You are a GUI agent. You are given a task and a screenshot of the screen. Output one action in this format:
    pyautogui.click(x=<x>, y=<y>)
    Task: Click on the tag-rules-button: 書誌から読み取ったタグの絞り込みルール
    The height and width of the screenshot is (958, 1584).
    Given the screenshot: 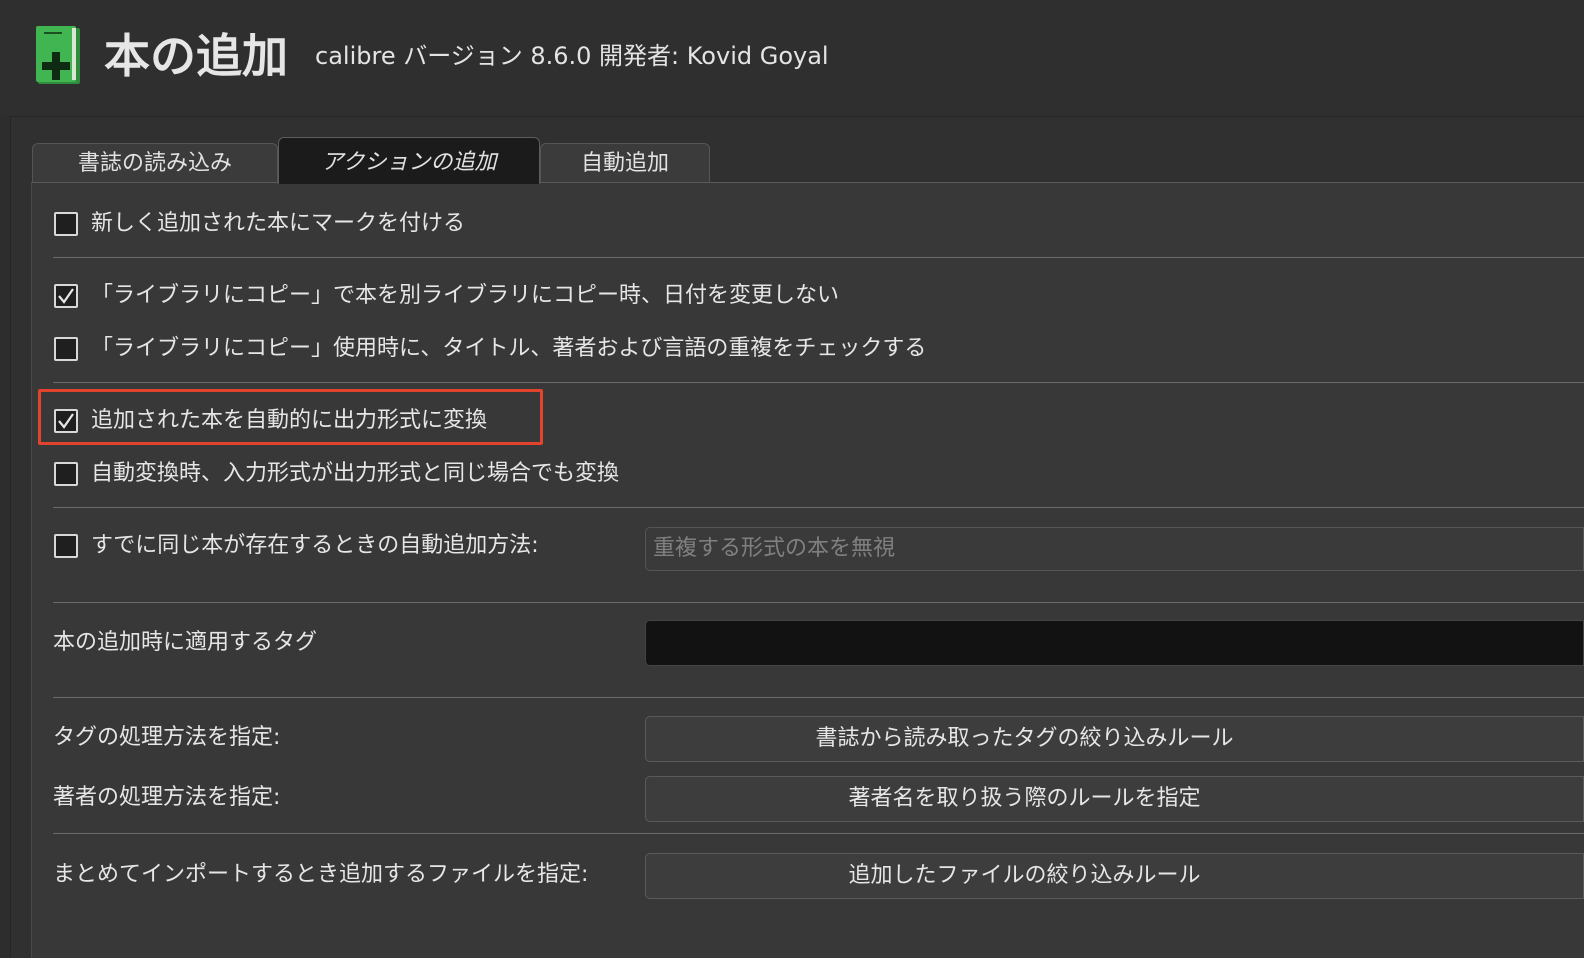 What is the action you would take?
    pyautogui.click(x=1114, y=739)
    